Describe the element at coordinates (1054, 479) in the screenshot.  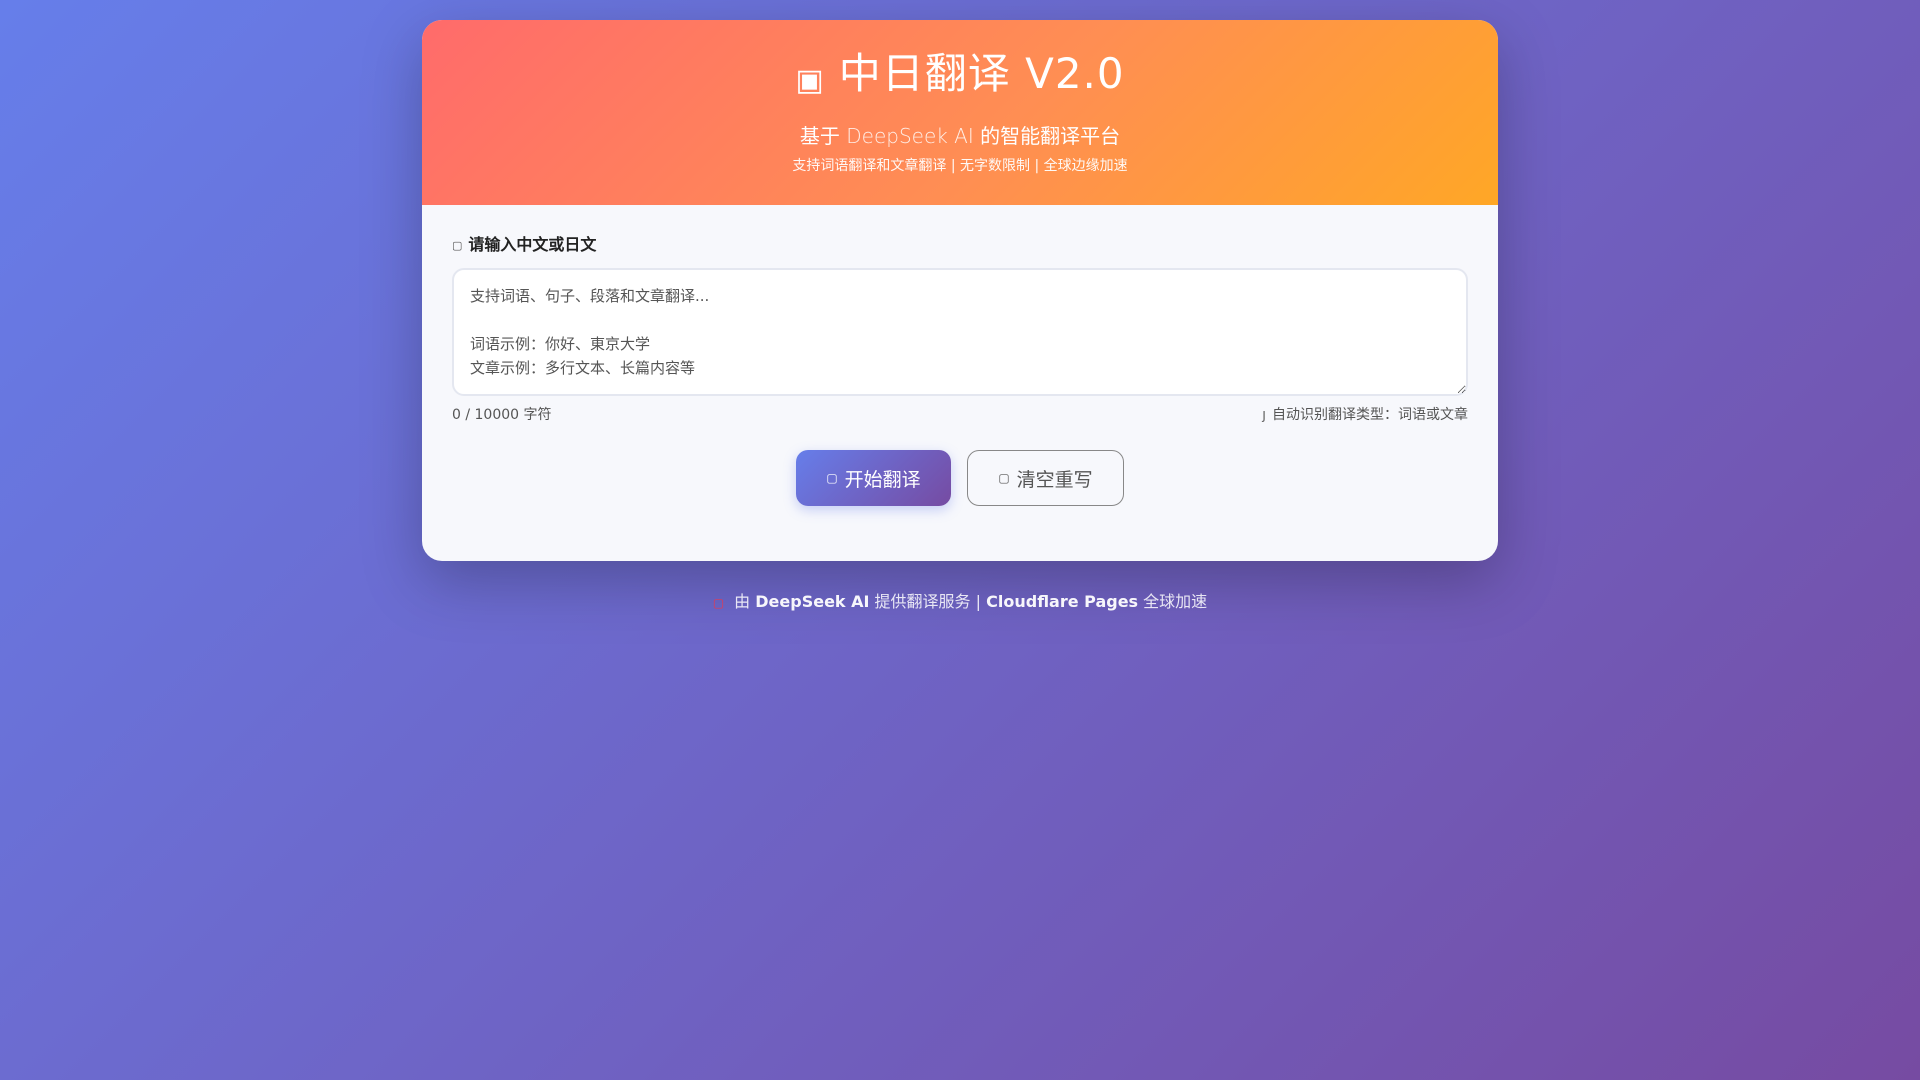
I see `clear-button-label: 清空重写` at that location.